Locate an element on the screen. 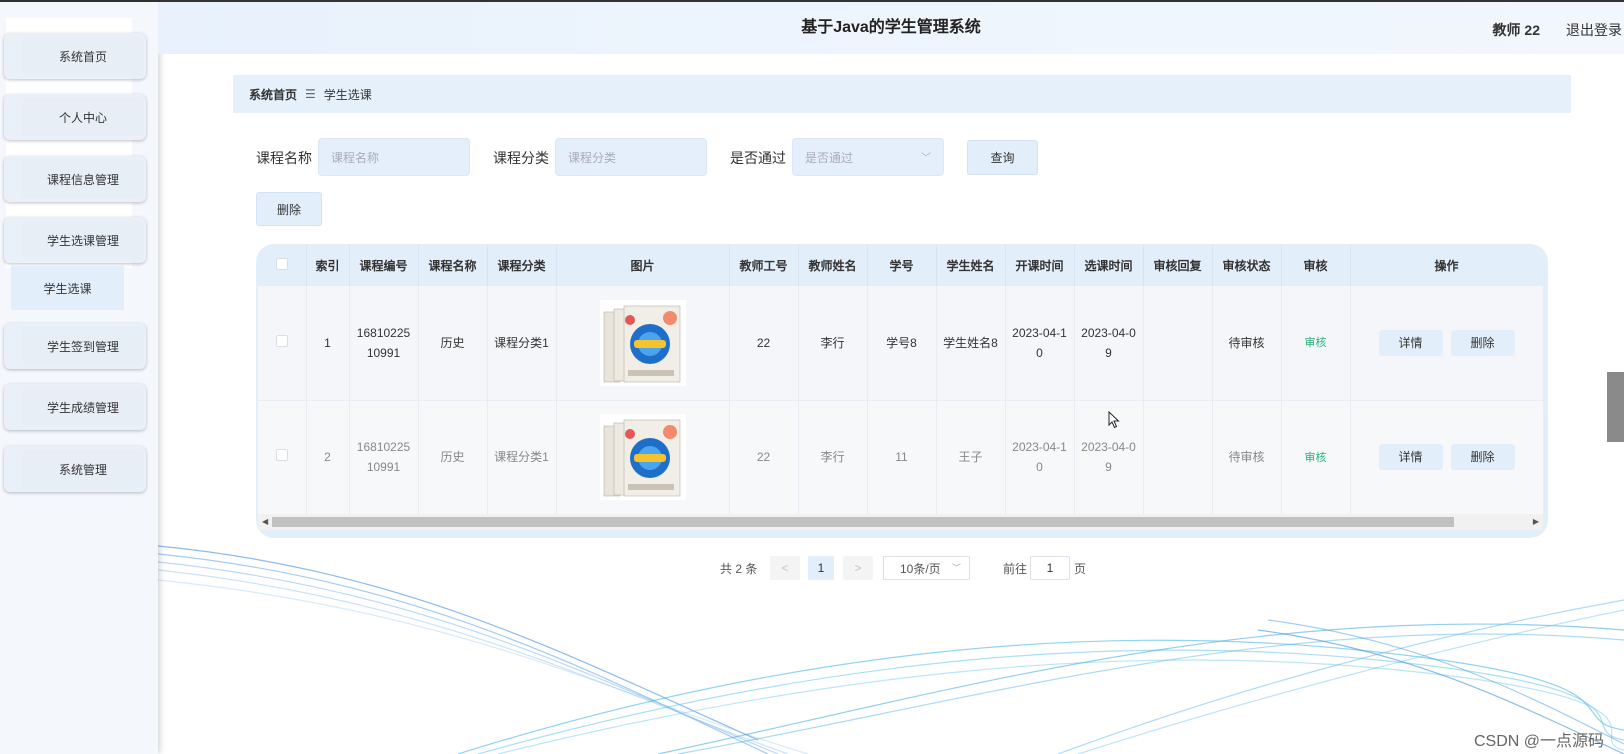 This screenshot has width=1624, height=754. column-header: 学号 is located at coordinates (902, 265).